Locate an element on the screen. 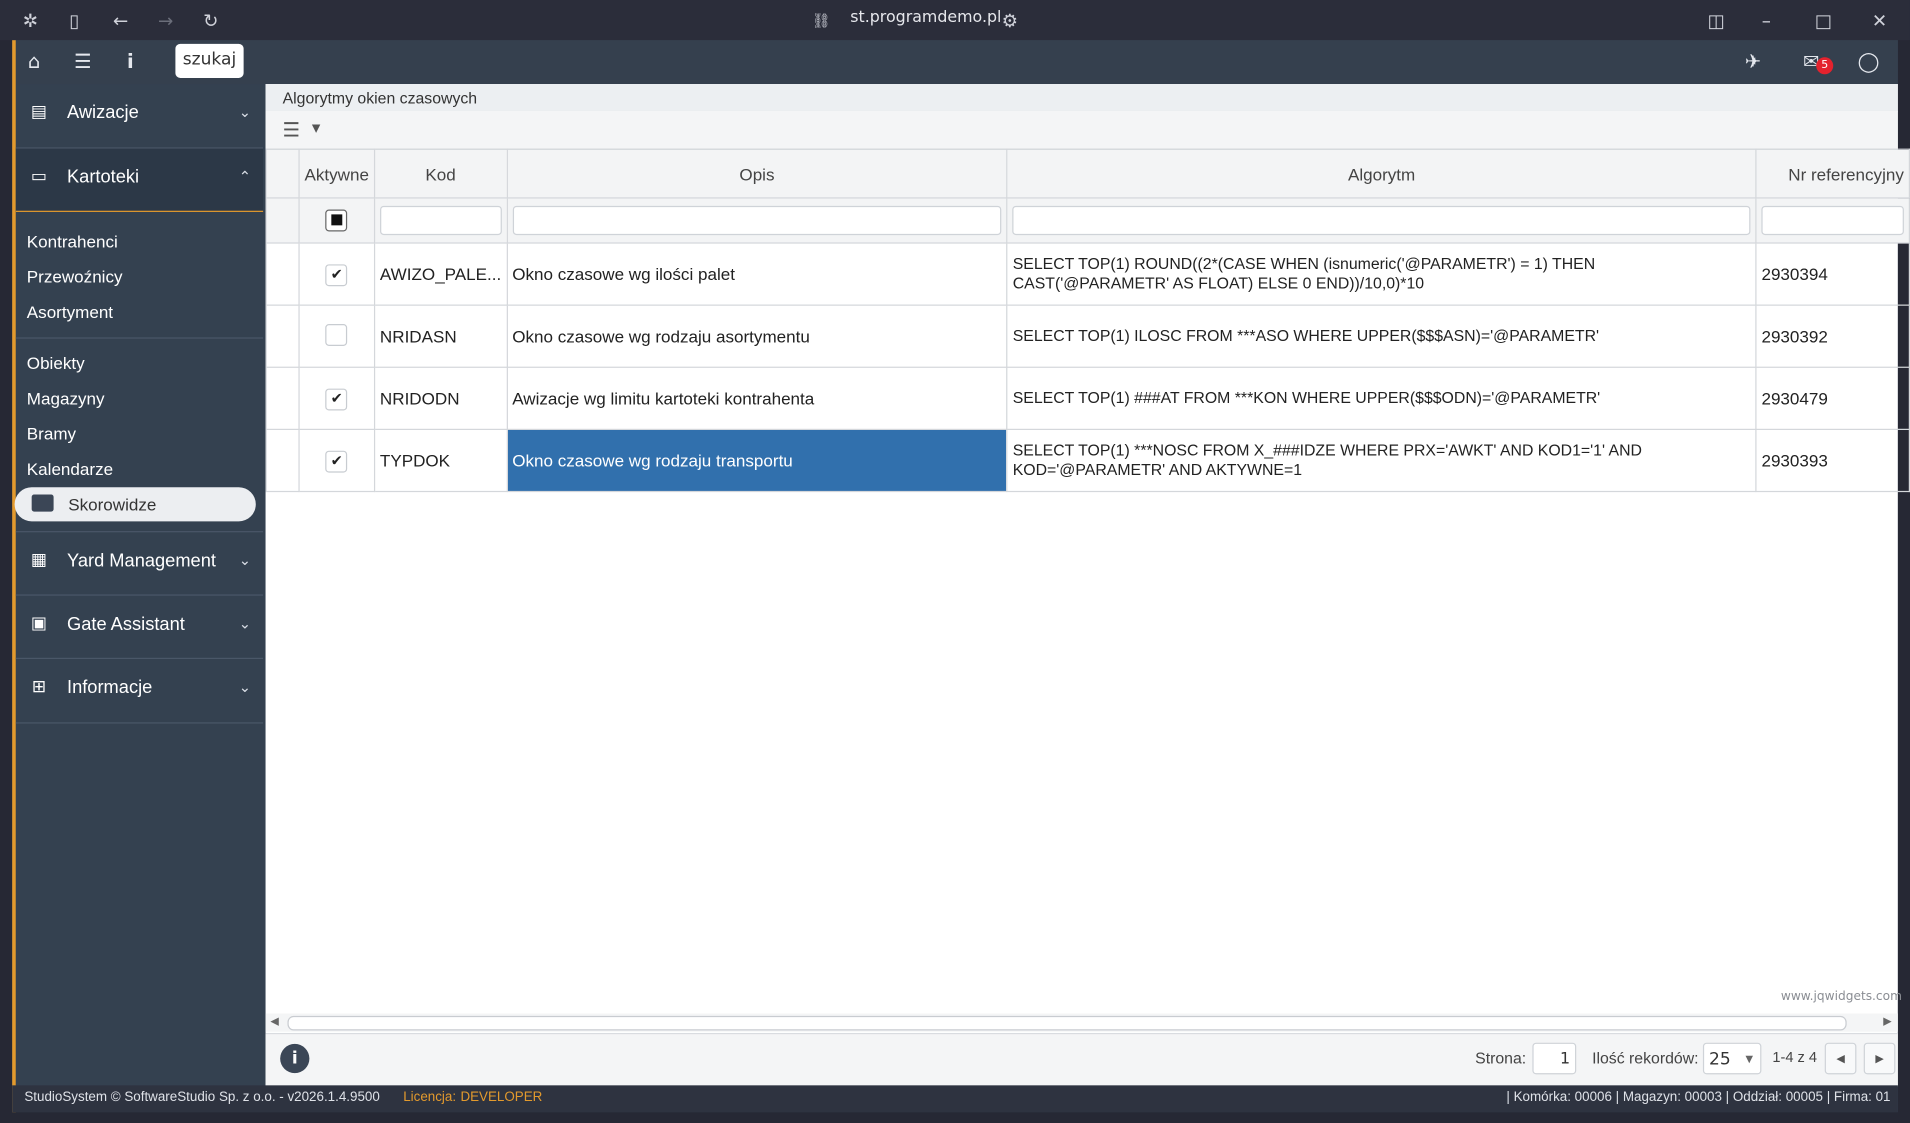 The image size is (1910, 1123). filter-opis-input is located at coordinates (757, 220).